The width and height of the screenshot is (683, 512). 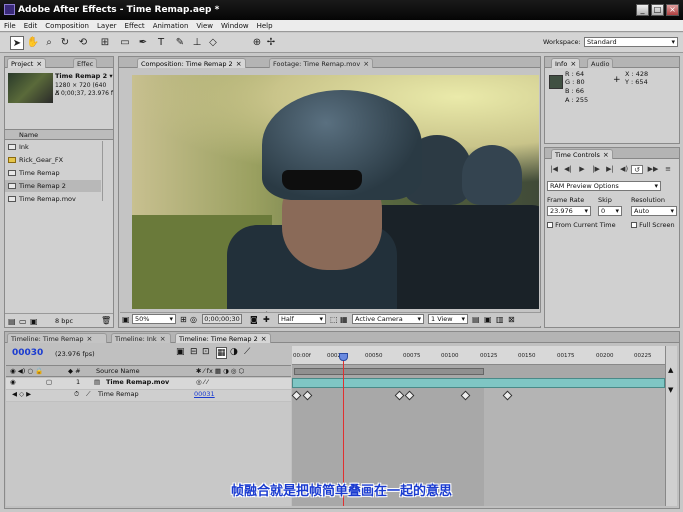 I want to click on menu-icon: ≡, so click(x=668, y=169).